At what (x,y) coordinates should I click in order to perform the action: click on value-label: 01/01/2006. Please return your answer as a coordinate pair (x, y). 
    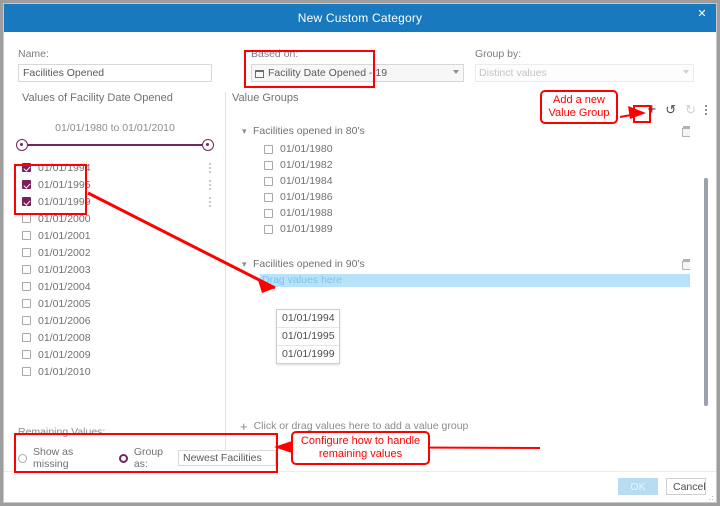
    Looking at the image, I should click on (64, 320).